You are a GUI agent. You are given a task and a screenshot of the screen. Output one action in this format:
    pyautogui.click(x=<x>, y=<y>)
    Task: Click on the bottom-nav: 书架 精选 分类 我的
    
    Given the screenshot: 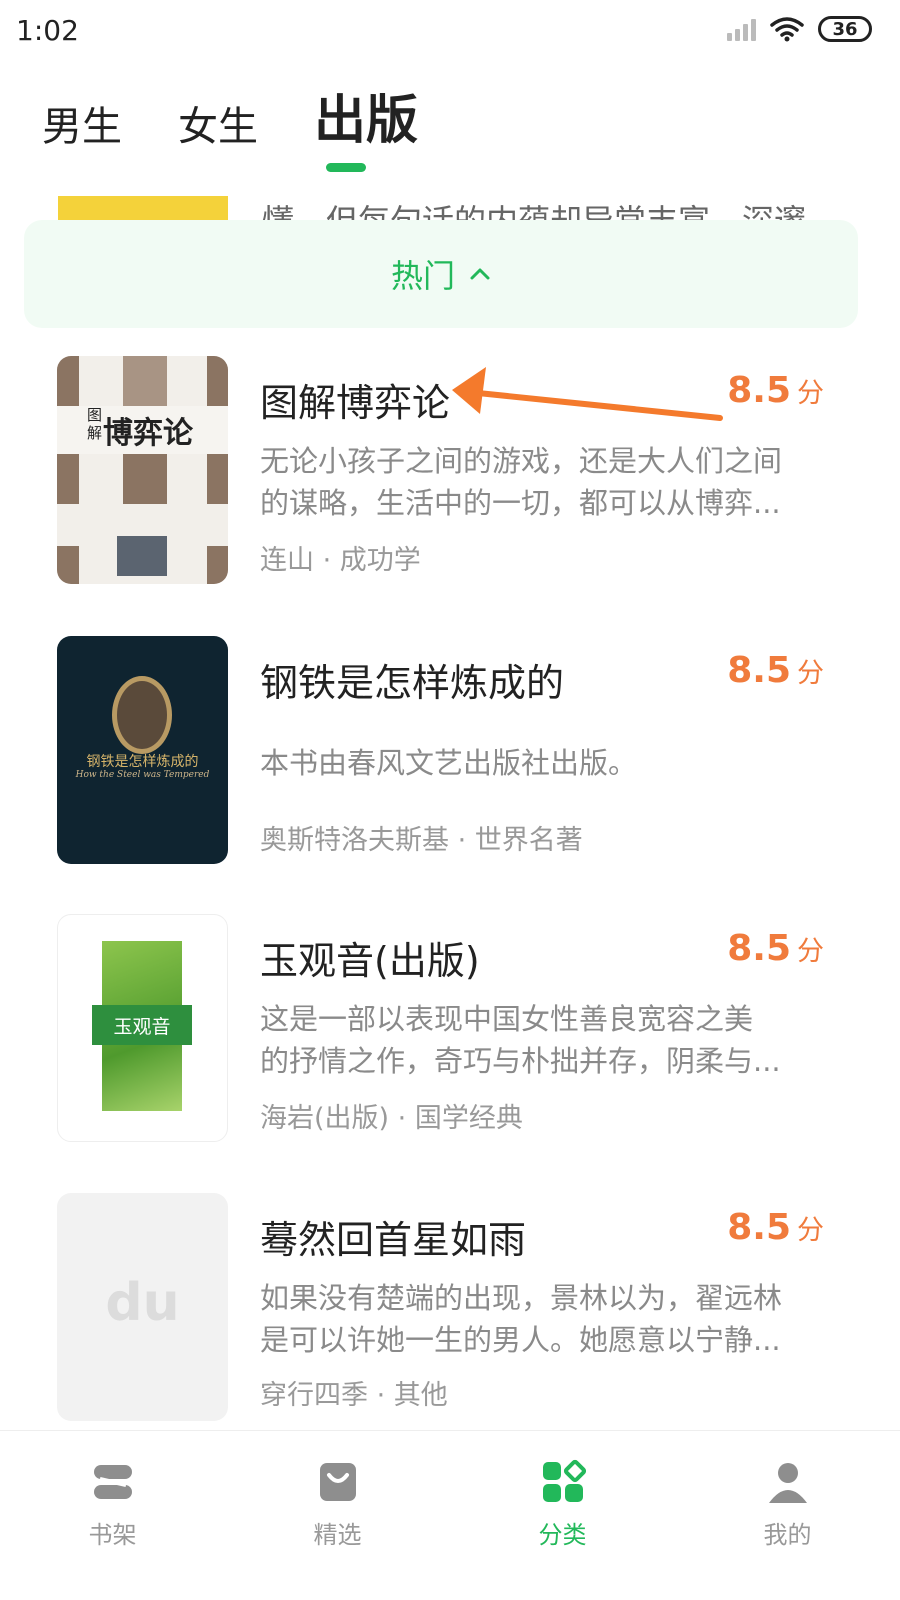 What is the action you would take?
    pyautogui.click(x=450, y=1515)
    